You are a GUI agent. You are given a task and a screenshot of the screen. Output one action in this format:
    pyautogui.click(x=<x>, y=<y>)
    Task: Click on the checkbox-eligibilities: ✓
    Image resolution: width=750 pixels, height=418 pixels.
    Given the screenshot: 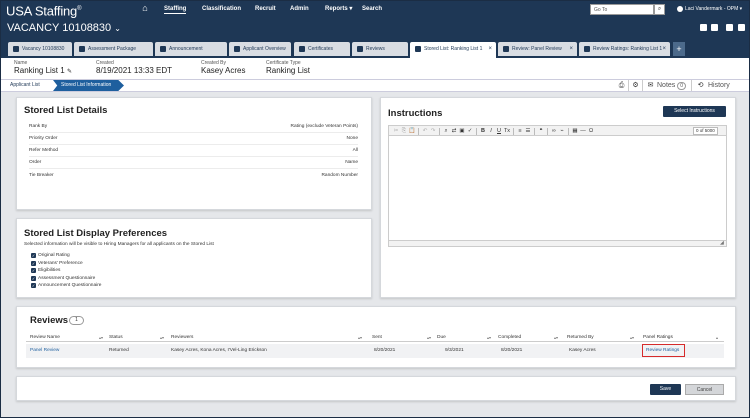 What is the action you would take?
    pyautogui.click(x=33, y=270)
    